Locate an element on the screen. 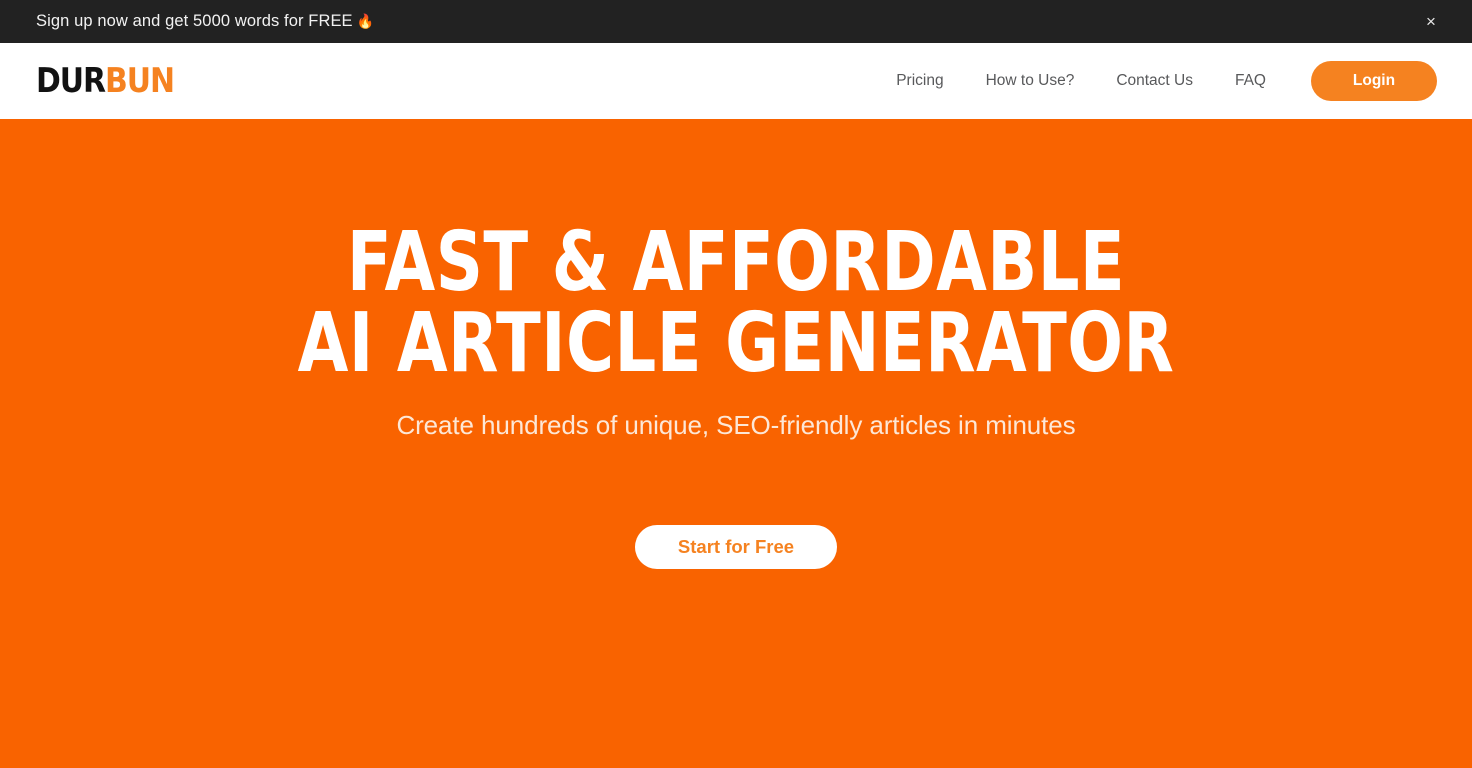 The height and width of the screenshot is (768, 1472). start-for-free-button: Start for Free is located at coordinates (736, 547).